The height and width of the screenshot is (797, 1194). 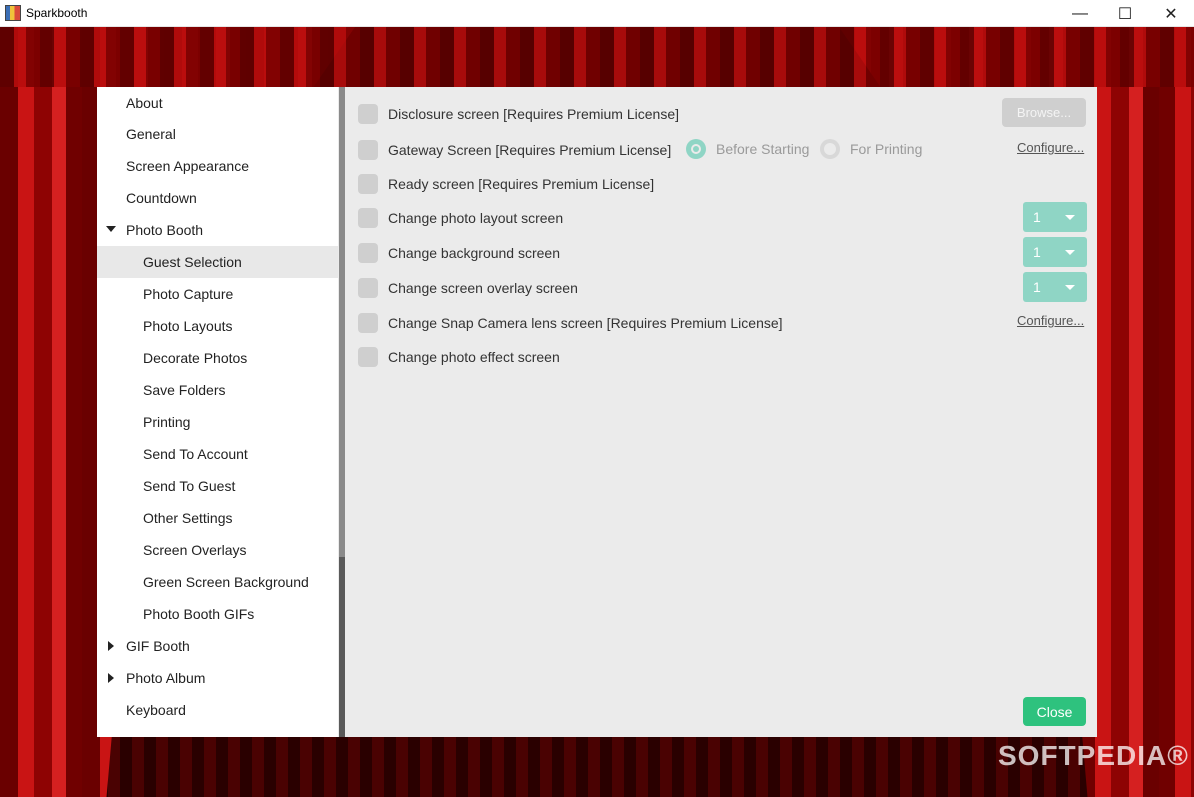 What do you see at coordinates (189, 486) in the screenshot?
I see `sidebar-item-label: Send To Guest` at bounding box center [189, 486].